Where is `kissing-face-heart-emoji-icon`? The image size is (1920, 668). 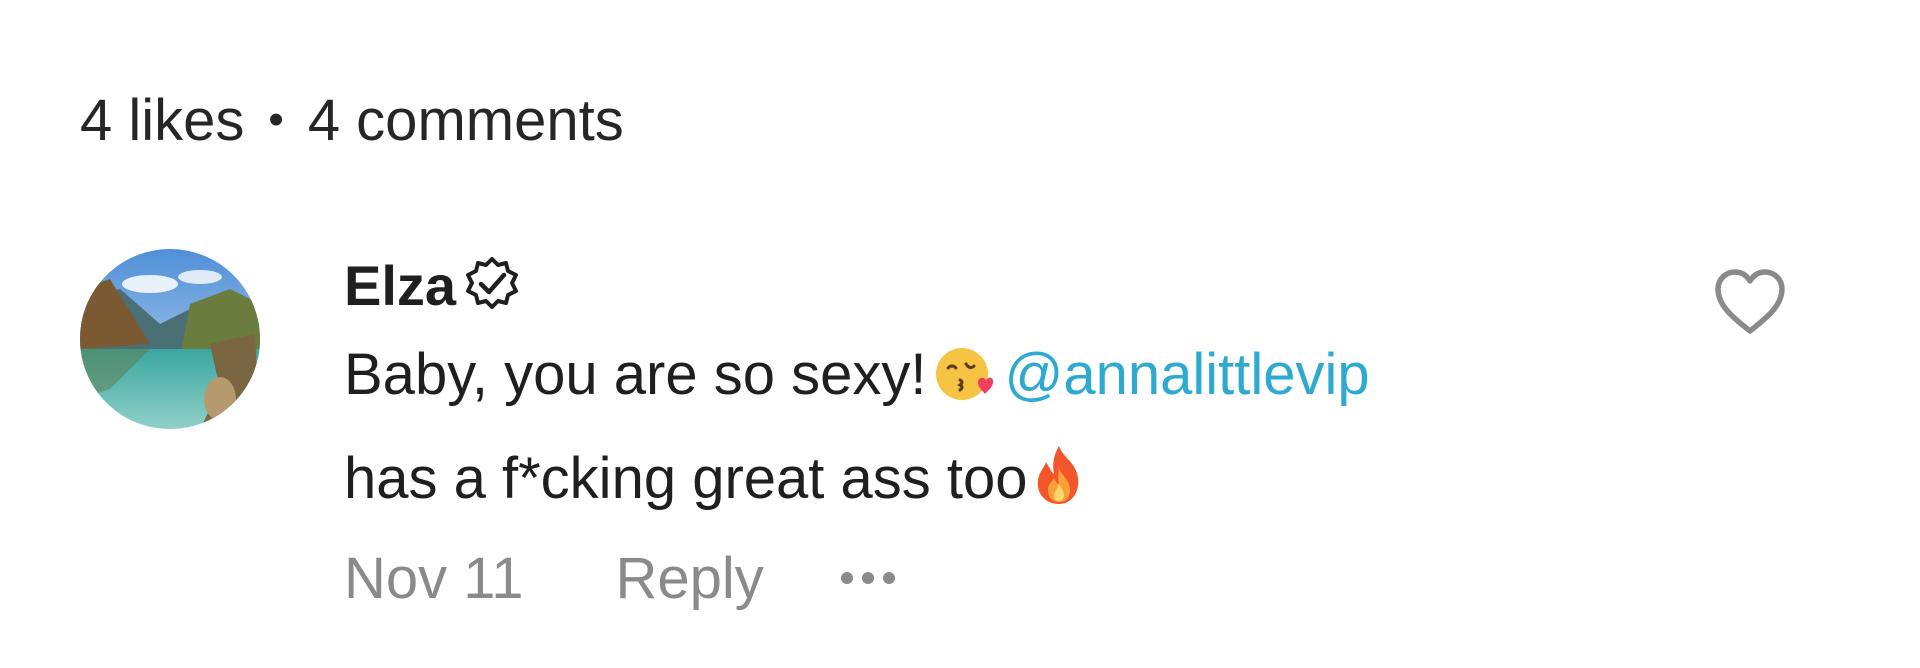 kissing-face-heart-emoji-icon is located at coordinates (965, 374).